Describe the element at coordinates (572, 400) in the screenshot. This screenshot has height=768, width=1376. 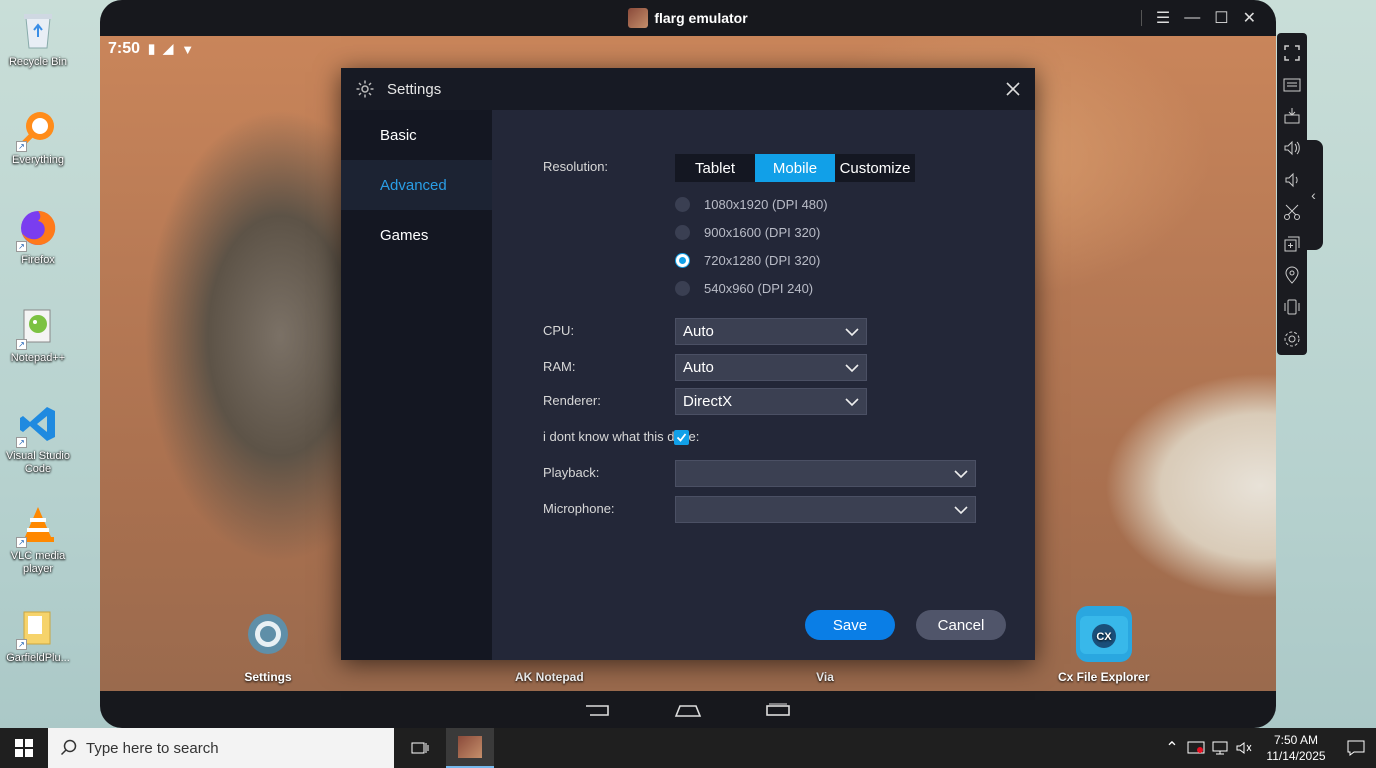
I see `renderer-label: Renderer:` at that location.